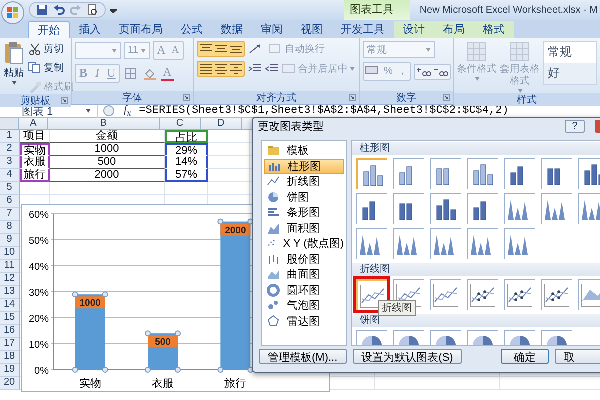  Describe the element at coordinates (181, 124) in the screenshot. I see `column-header: C` at that location.